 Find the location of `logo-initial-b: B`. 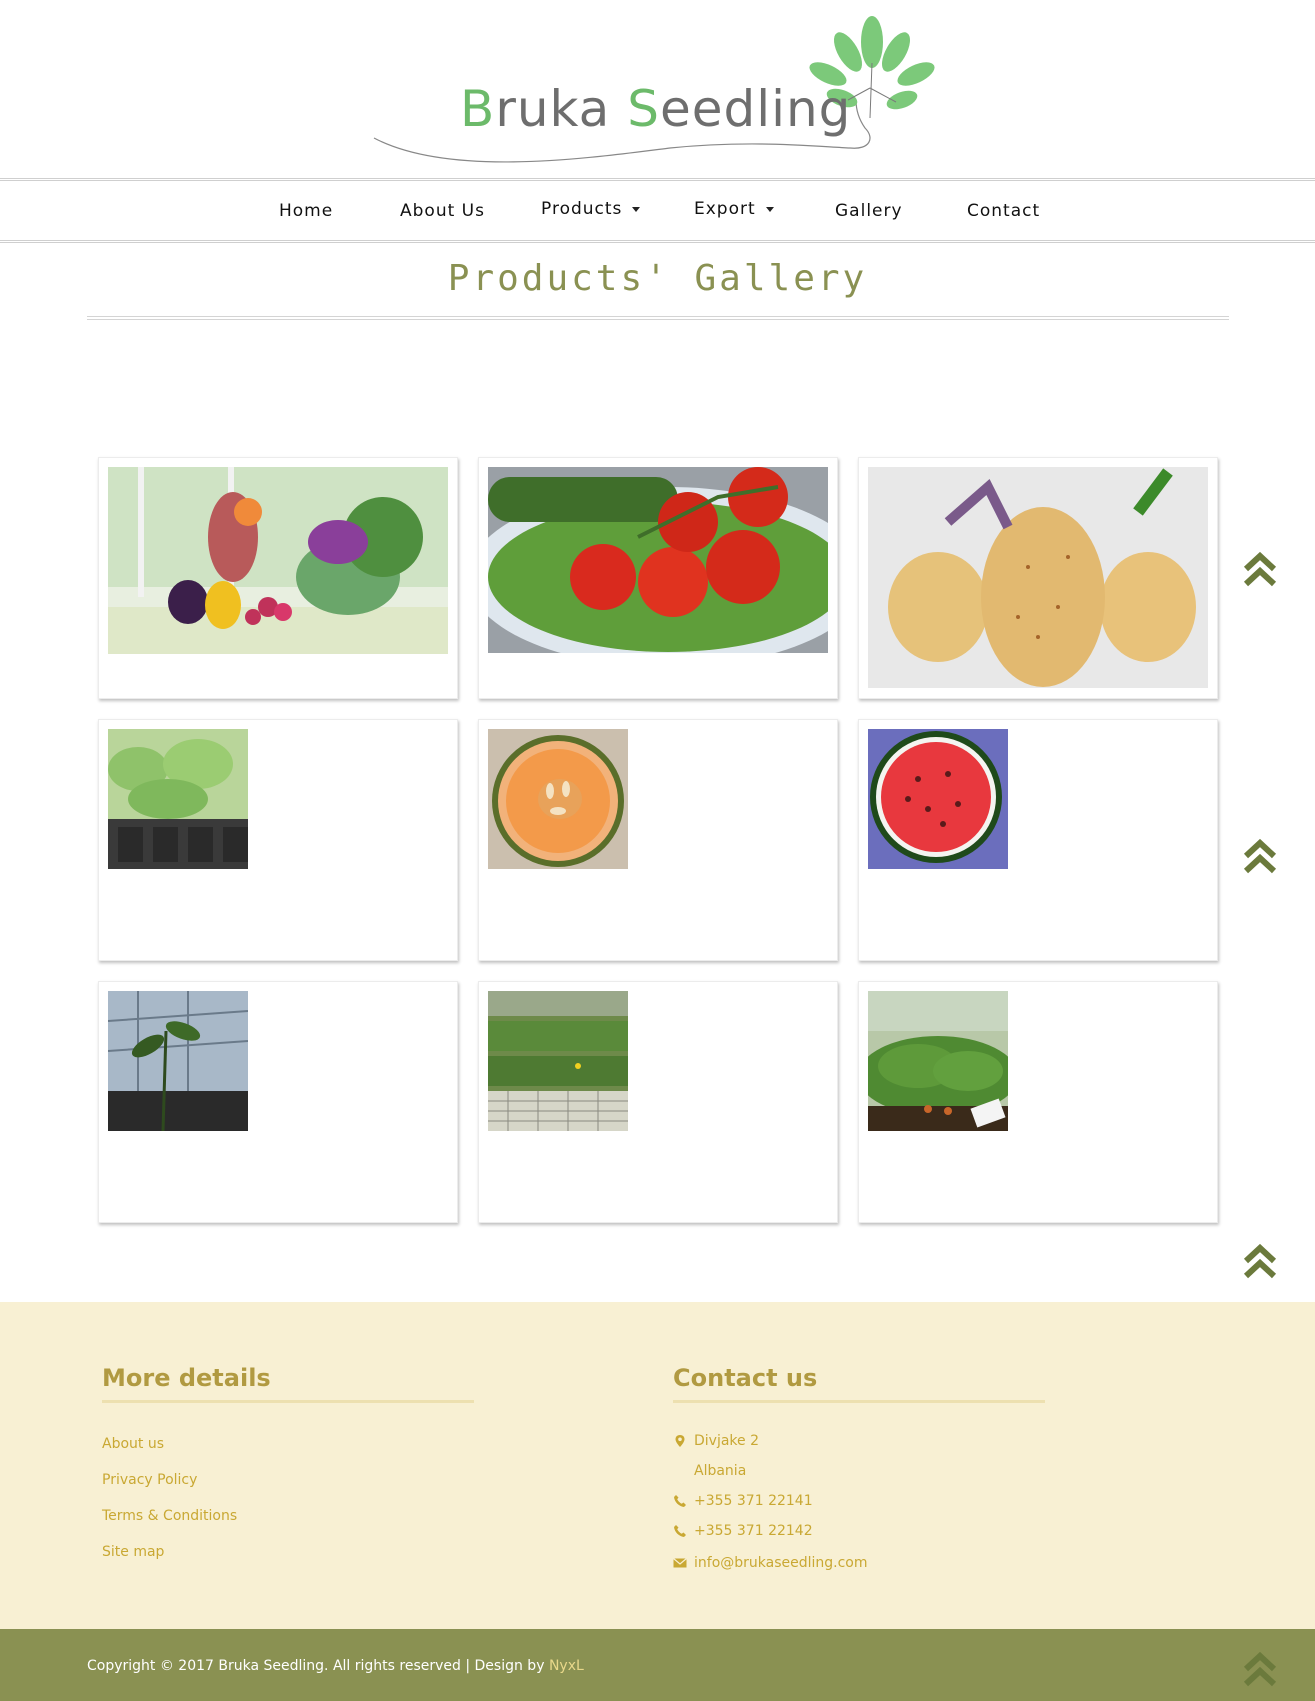

logo-initial-b: B is located at coordinates (478, 109).